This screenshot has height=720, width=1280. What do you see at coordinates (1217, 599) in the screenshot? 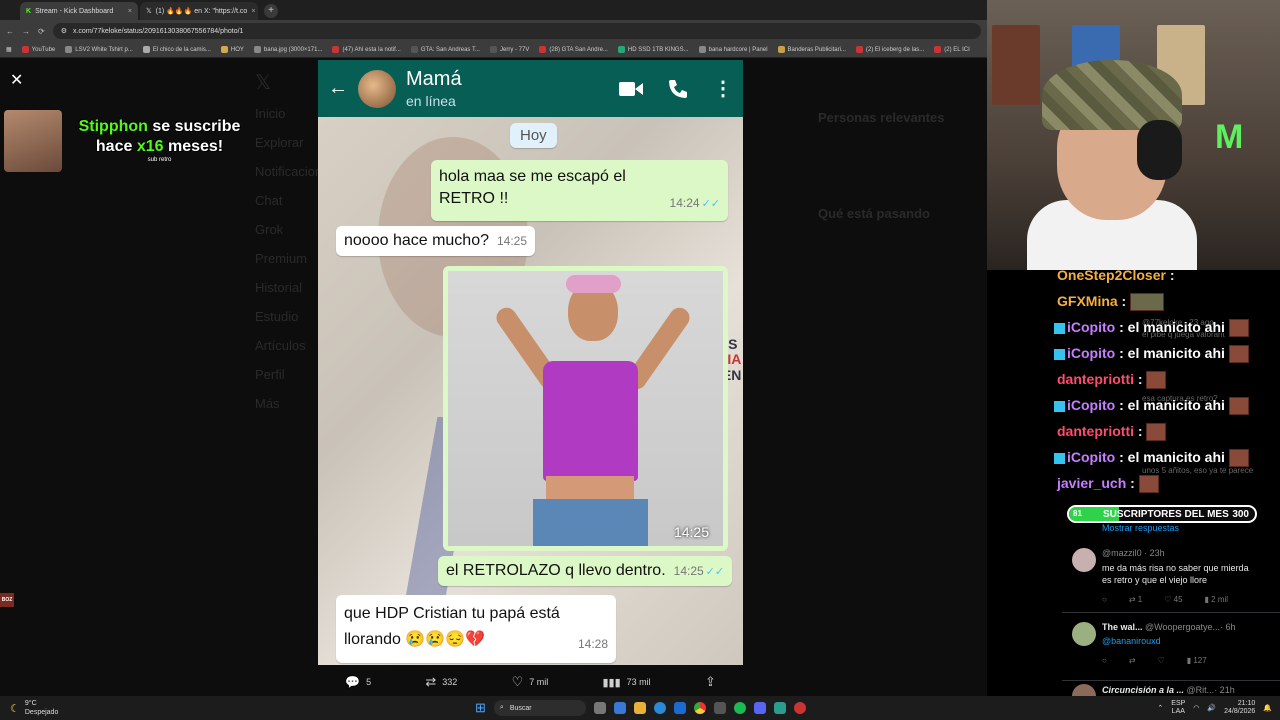
I see `views-button: ▮ 2 mil` at bounding box center [1217, 599].